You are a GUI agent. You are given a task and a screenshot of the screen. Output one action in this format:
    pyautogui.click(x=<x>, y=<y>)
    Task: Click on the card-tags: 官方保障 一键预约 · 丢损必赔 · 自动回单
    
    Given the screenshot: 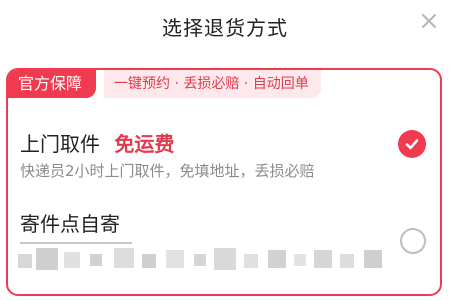 What is the action you would take?
    pyautogui.click(x=224, y=84)
    